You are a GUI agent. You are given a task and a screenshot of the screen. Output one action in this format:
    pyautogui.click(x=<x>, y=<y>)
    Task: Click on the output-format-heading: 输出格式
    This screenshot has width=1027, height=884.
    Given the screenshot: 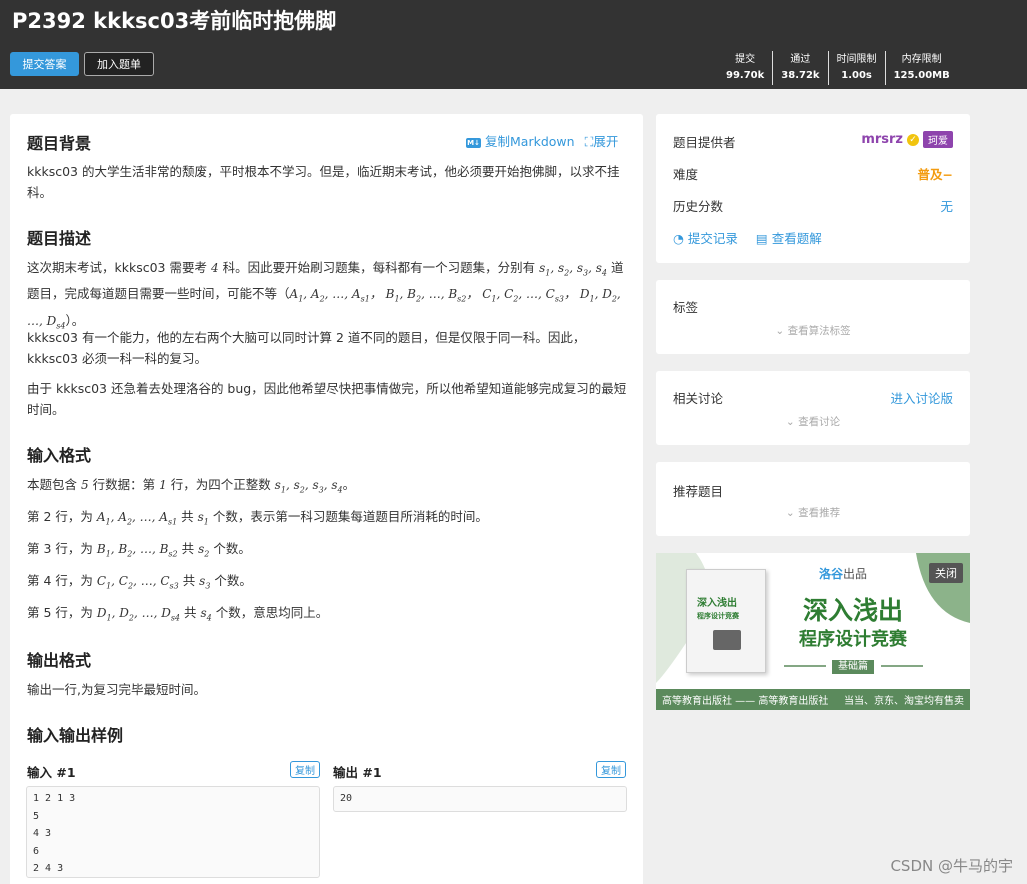 What is the action you would take?
    pyautogui.click(x=59, y=660)
    